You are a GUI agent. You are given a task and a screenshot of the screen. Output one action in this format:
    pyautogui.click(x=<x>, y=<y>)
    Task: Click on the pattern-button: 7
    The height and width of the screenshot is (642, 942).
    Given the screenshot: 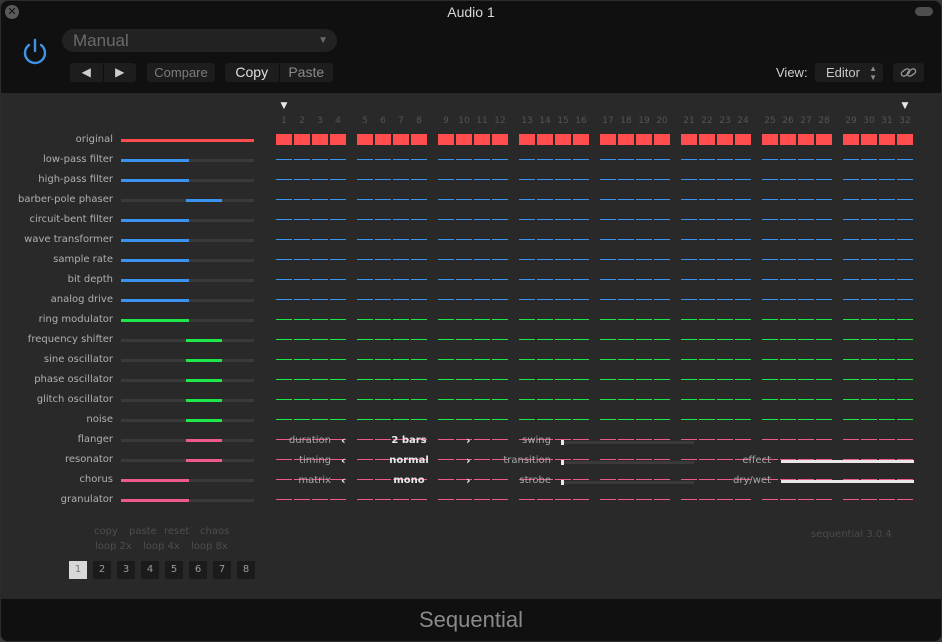 What is the action you would take?
    pyautogui.click(x=222, y=570)
    